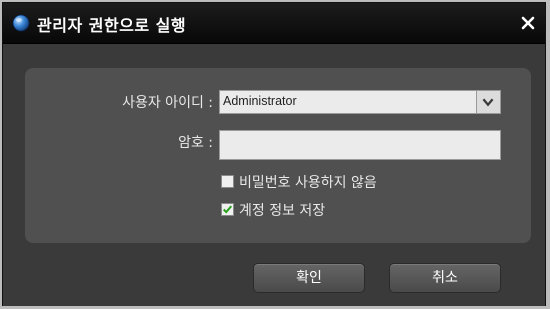  I want to click on dialog-title: 관리자 권한으로 실행, so click(112, 25).